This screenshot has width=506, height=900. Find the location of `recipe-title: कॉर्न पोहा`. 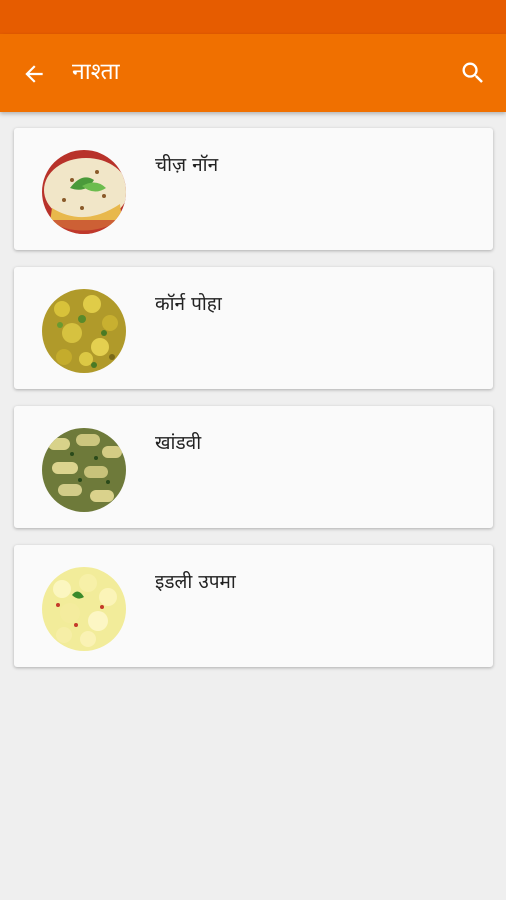

recipe-title: कॉर्न पोहा is located at coordinates (188, 304).